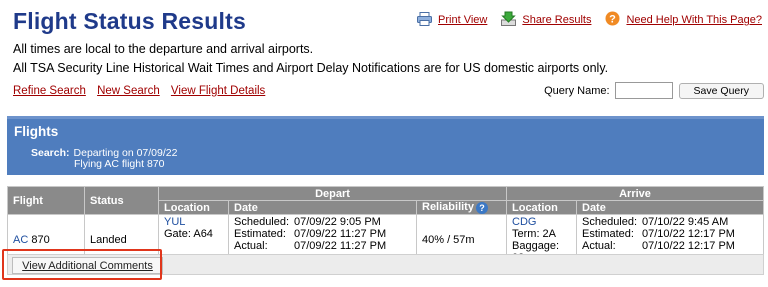  I want to click on col-depart-location: Location, so click(193, 207).